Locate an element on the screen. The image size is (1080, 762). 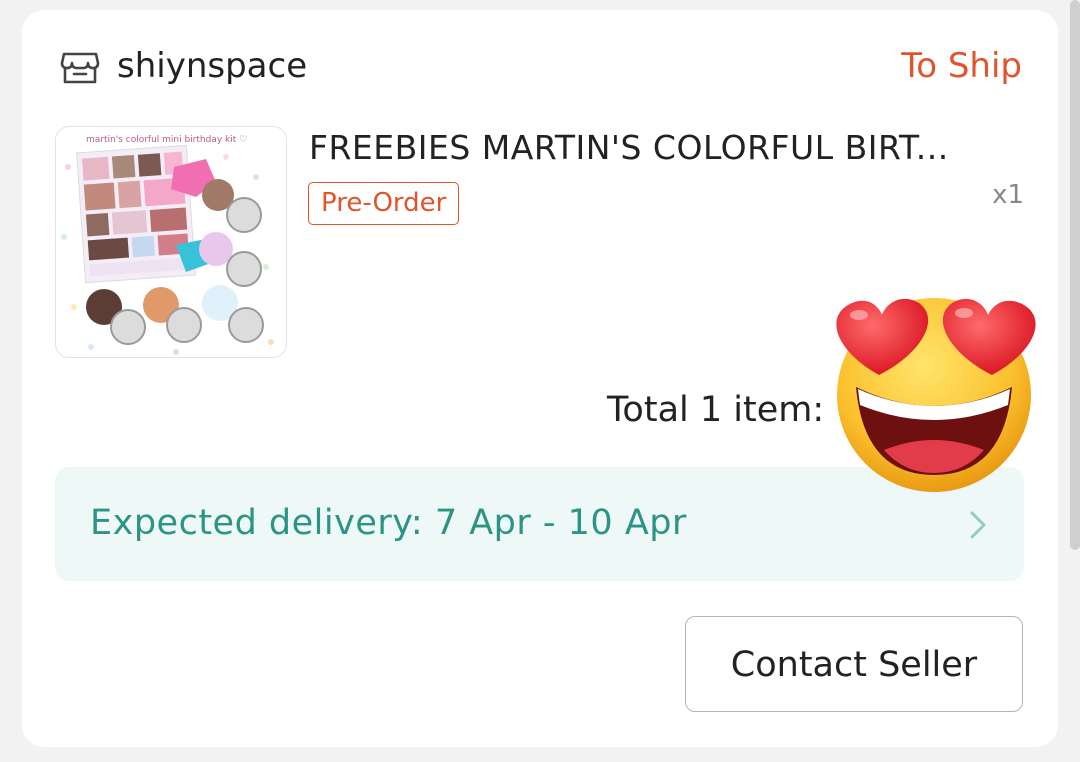
expected-delivery-text: Expected delivery: 7 Apr - 10 Apr is located at coordinates (388, 523).